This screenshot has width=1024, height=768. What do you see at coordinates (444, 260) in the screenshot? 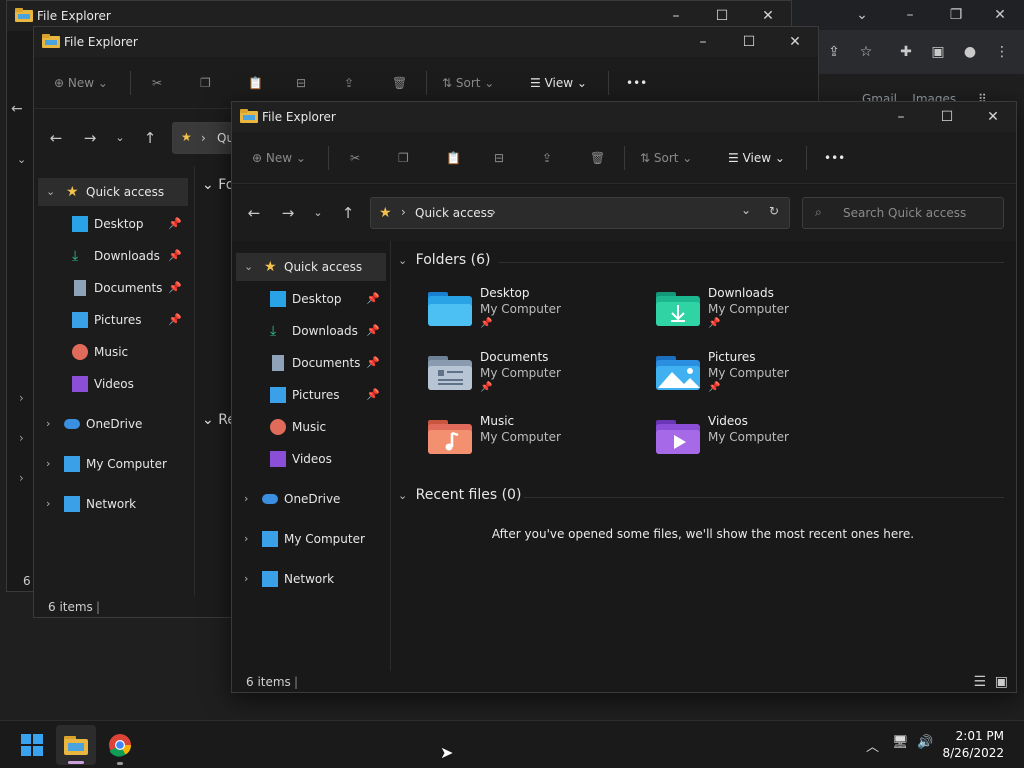
I see `folders-section-header: ⌄ Folders (6)` at bounding box center [444, 260].